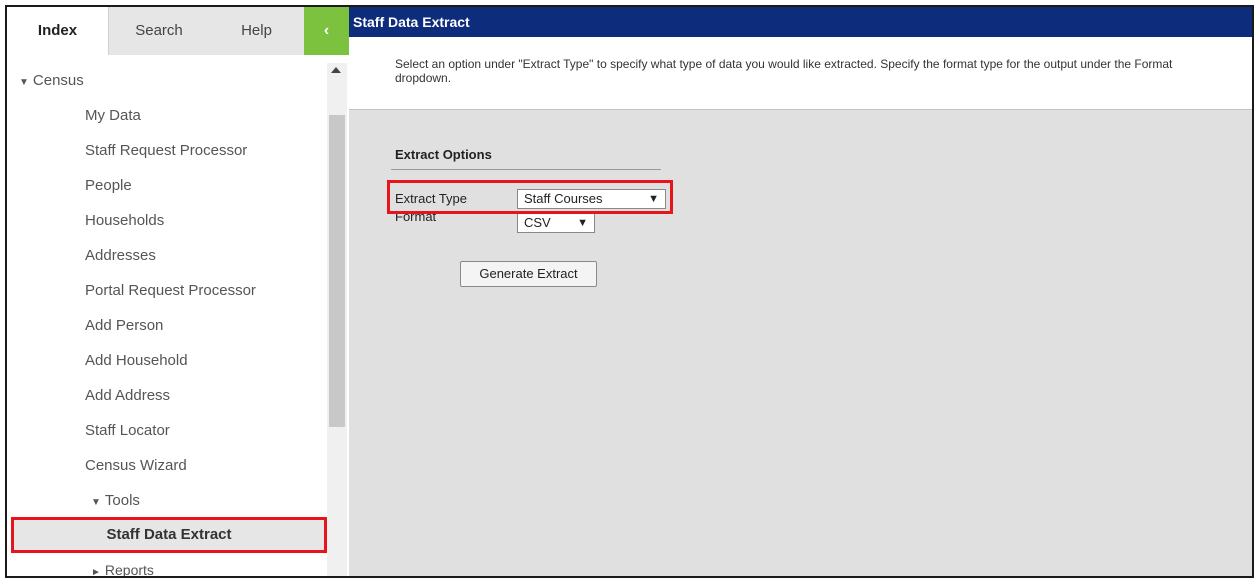 This screenshot has width=1258, height=581. What do you see at coordinates (136, 360) in the screenshot?
I see `tree-item-add-household: Add Household` at bounding box center [136, 360].